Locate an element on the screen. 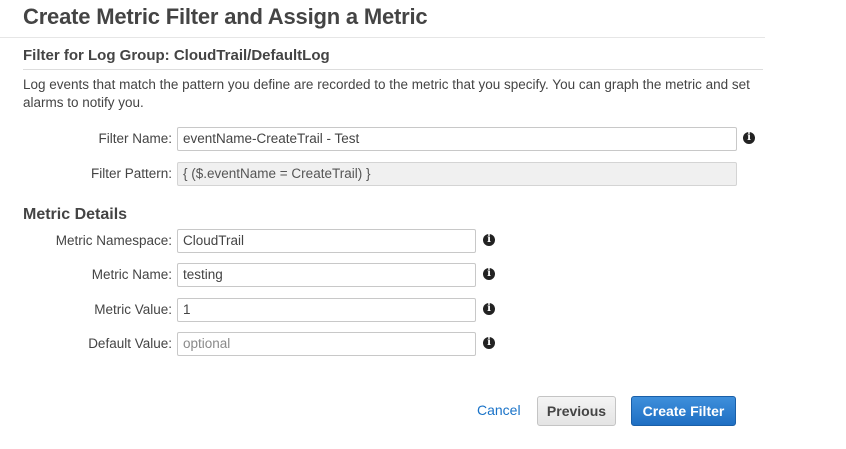  filter-name-info-icon: i is located at coordinates (749, 138).